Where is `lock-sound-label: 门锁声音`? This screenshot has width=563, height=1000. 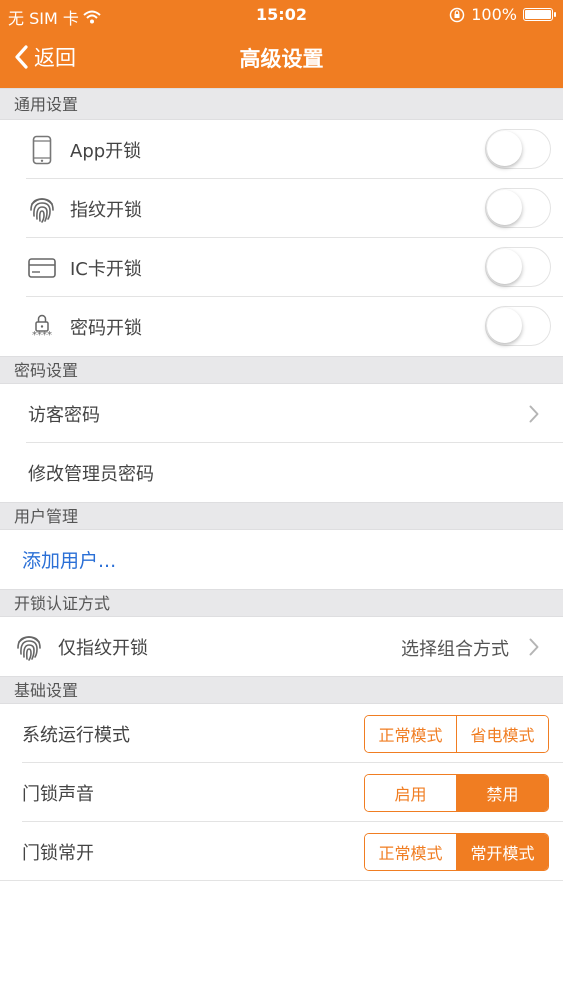
lock-sound-label: 门锁声音 is located at coordinates (58, 794).